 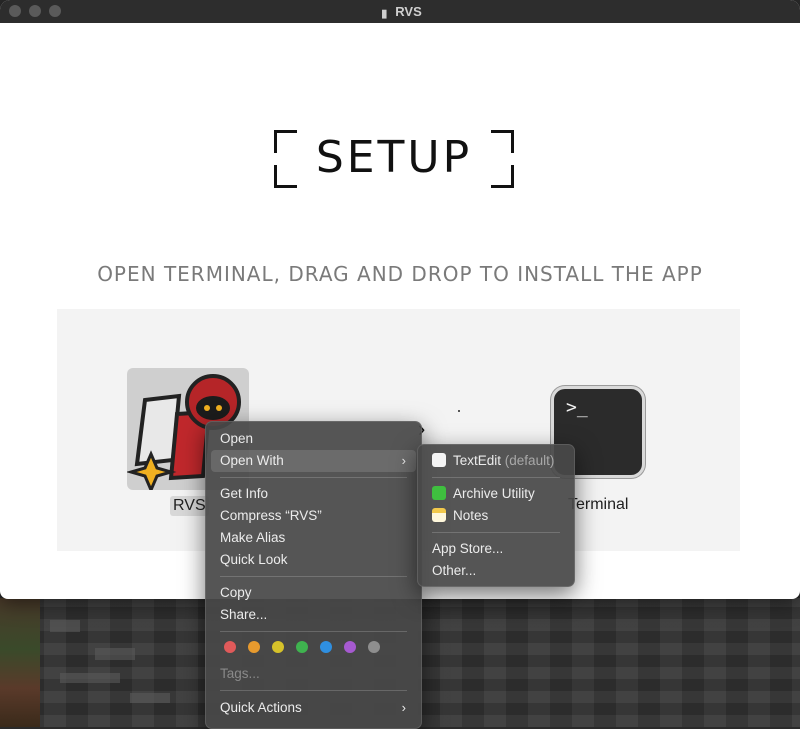 What do you see at coordinates (313, 439) in the screenshot?
I see `menu-item-open: Open` at bounding box center [313, 439].